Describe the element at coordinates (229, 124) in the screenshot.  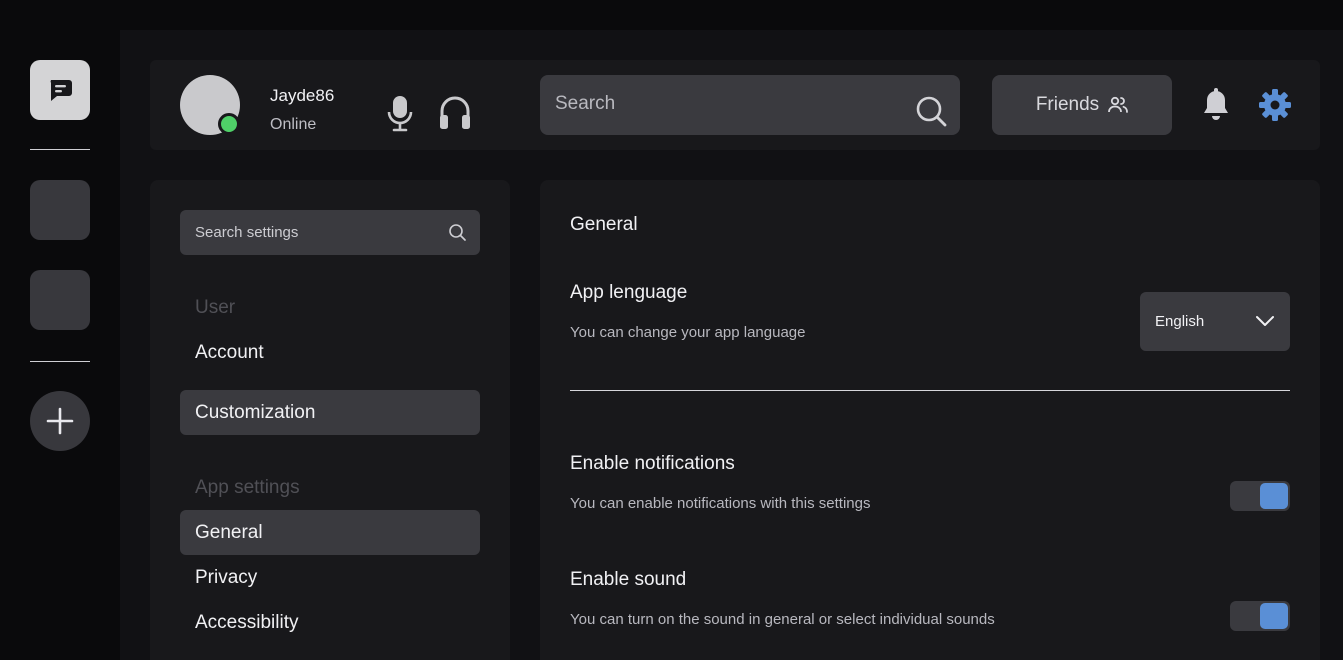
I see `online-status-indicator` at that location.